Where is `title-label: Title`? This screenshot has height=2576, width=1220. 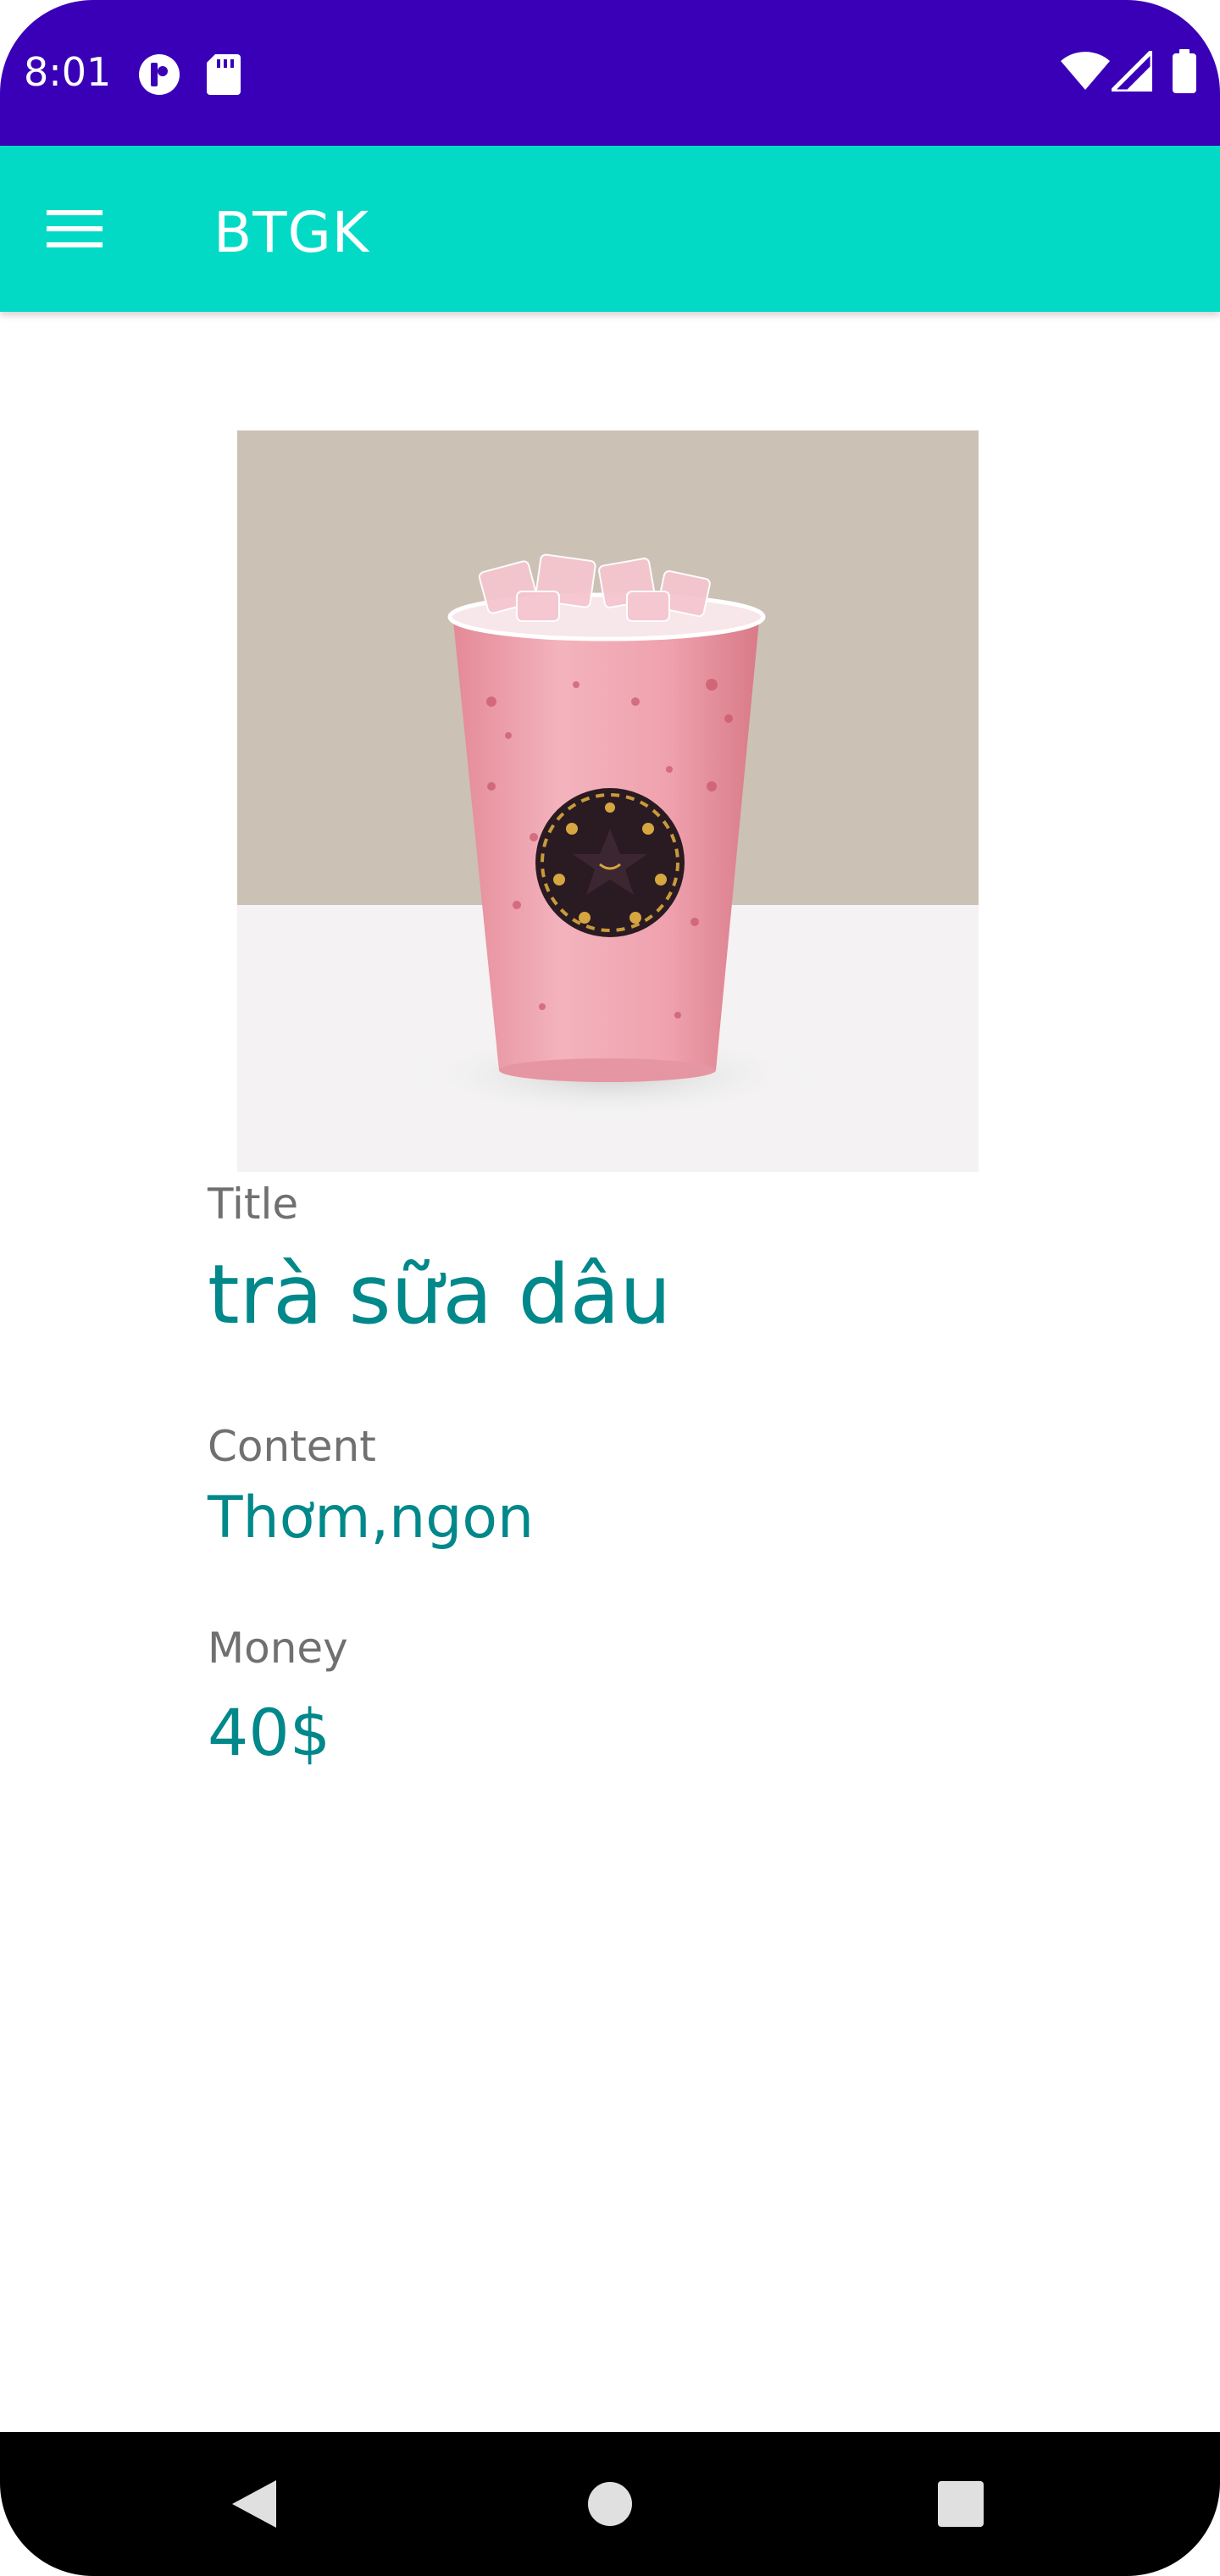 title-label: Title is located at coordinates (253, 1204).